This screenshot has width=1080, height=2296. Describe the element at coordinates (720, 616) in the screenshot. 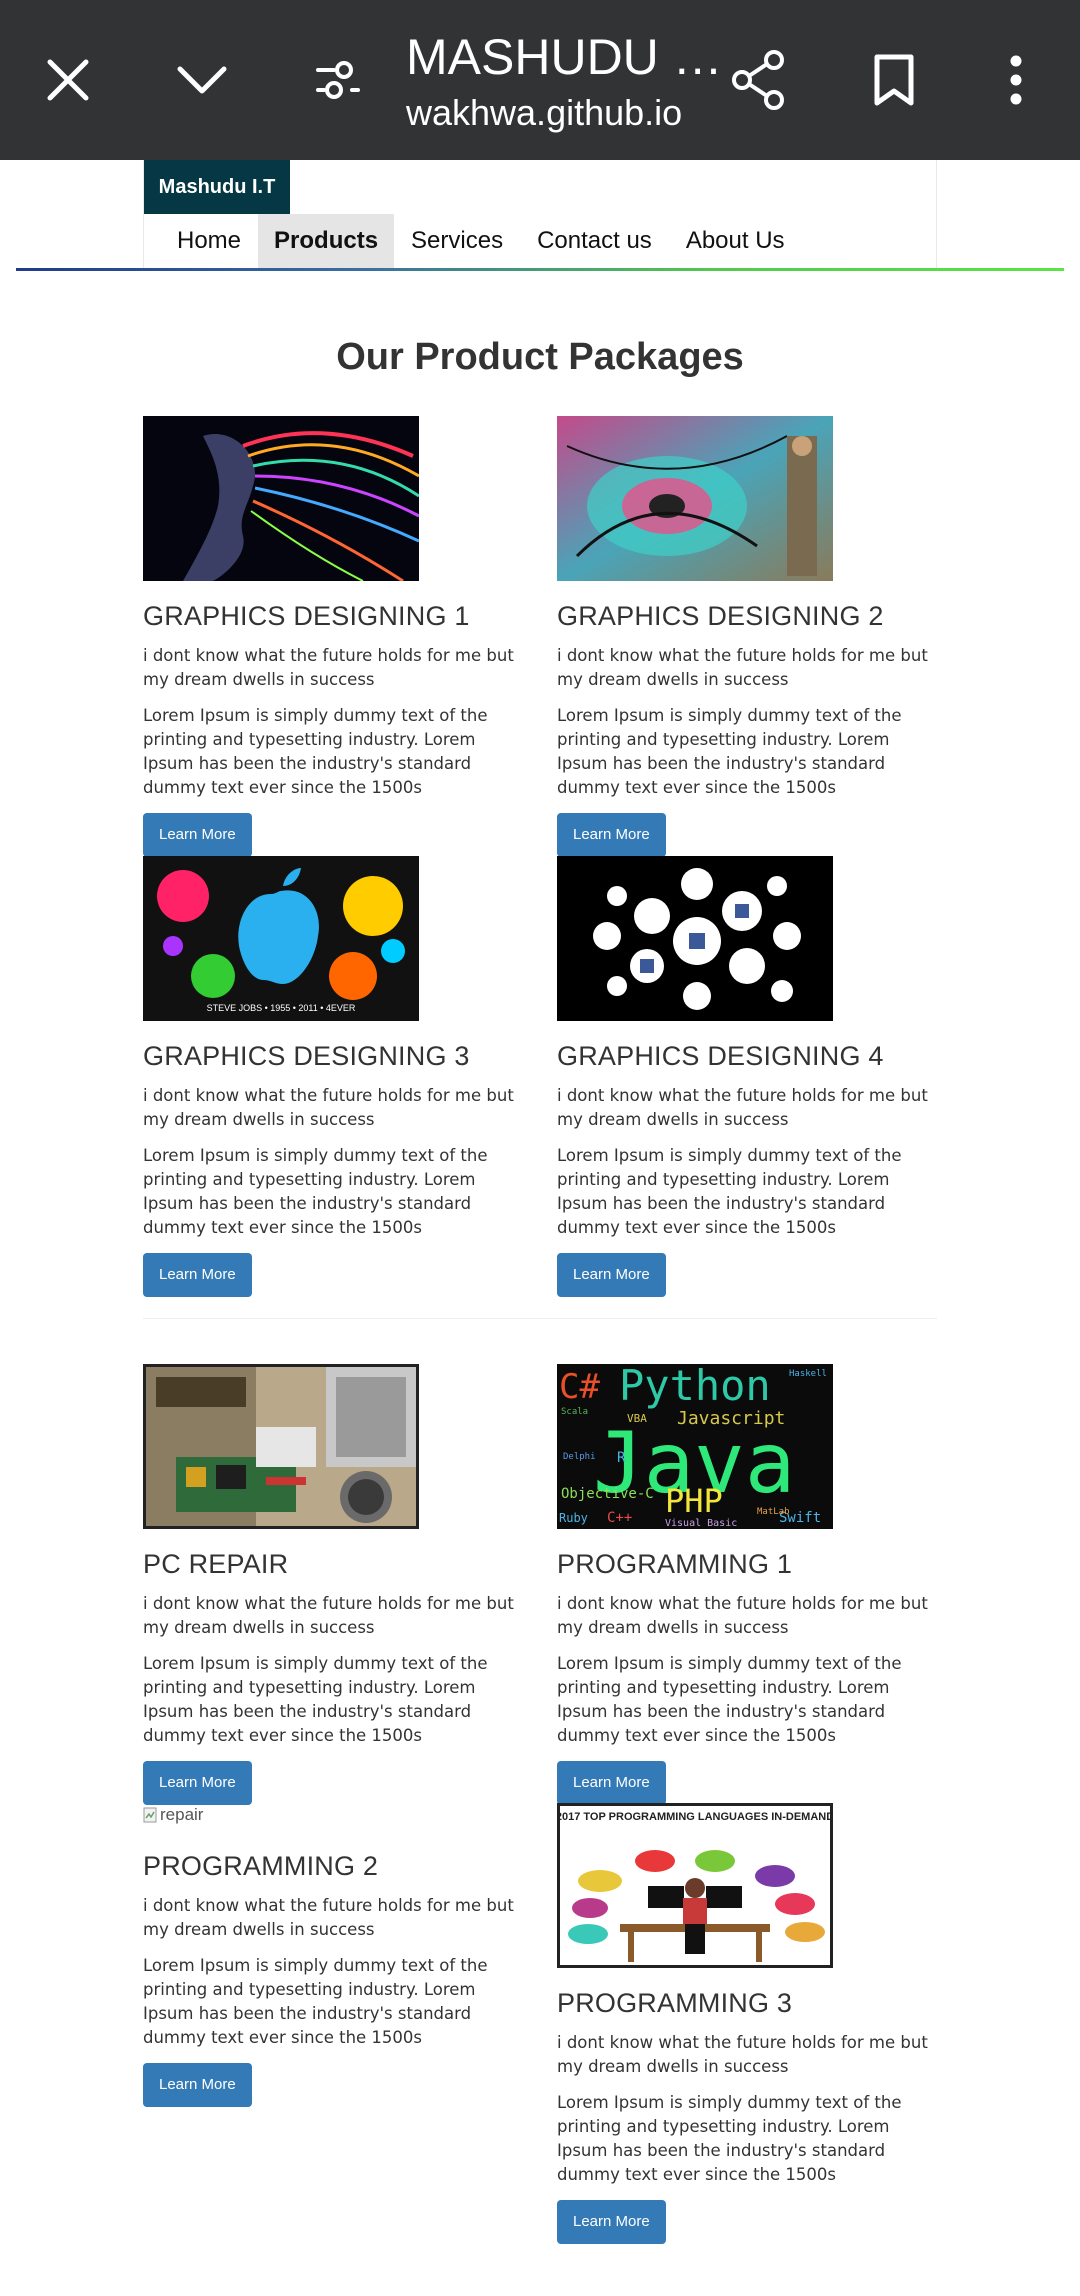

I see `product-title: GRAPHICS DESIGNING 2` at that location.